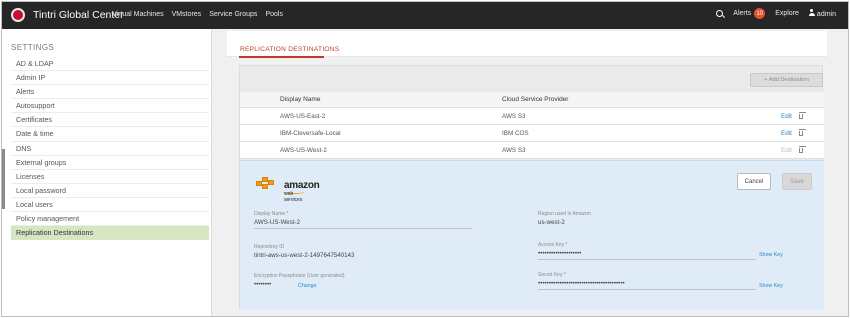  Describe the element at coordinates (771, 255) in the screenshot. I see `show-access-key-link: Show Key` at that location.